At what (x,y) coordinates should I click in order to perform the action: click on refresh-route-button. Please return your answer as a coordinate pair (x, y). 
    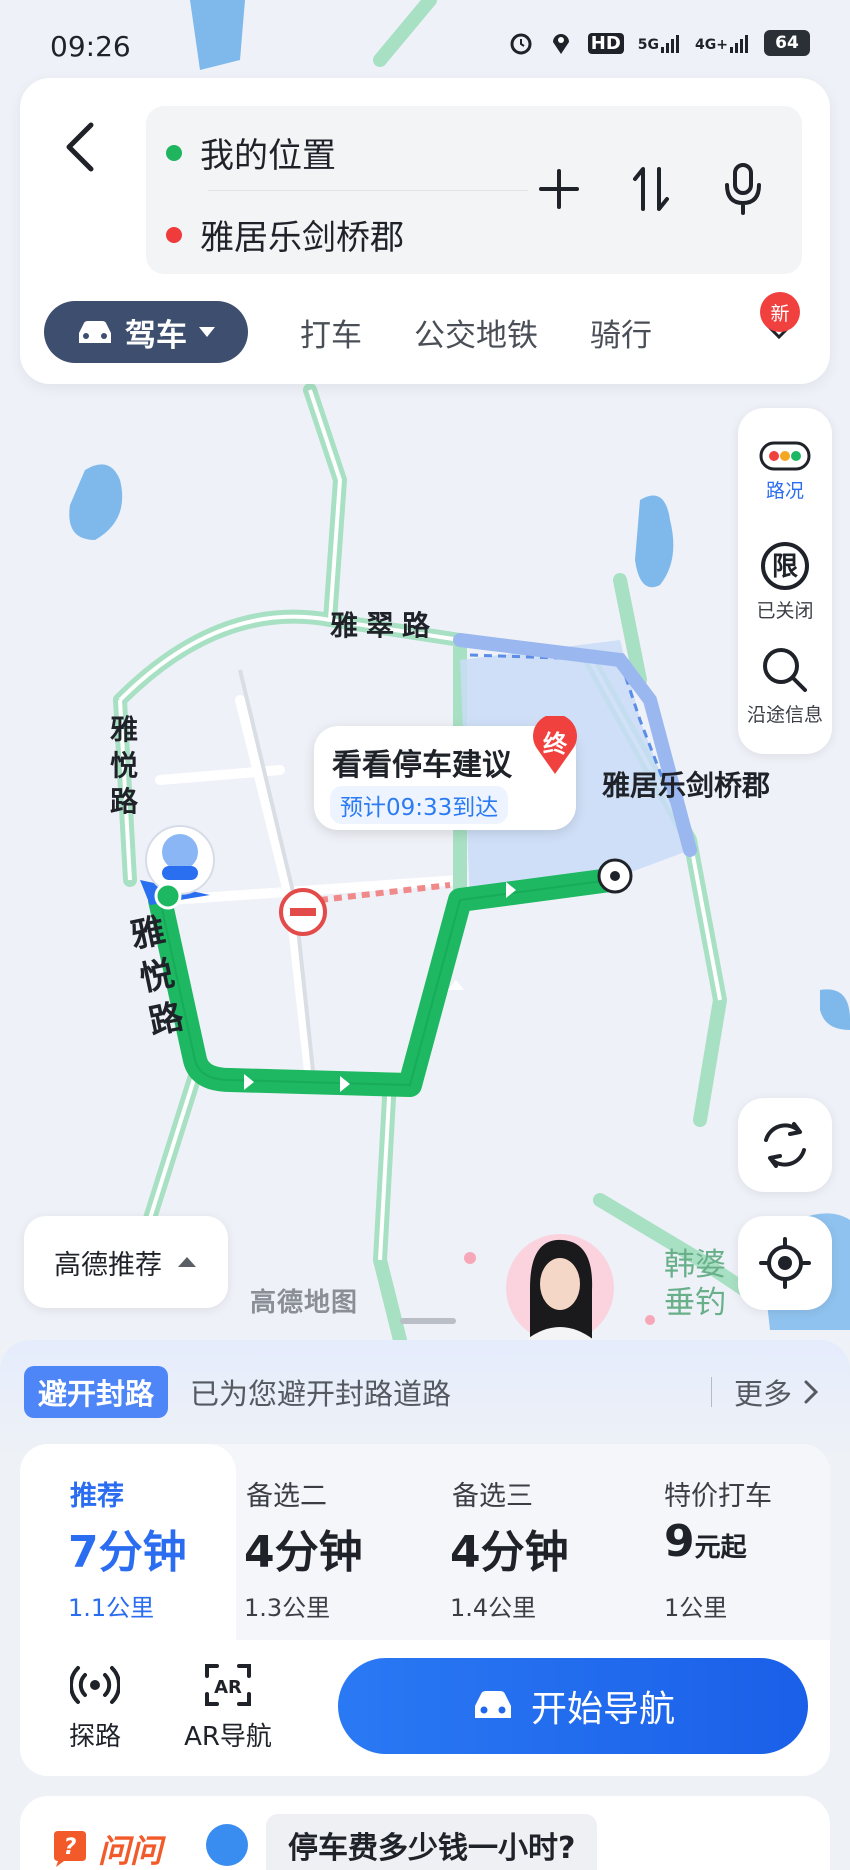
    Looking at the image, I should click on (785, 1145).